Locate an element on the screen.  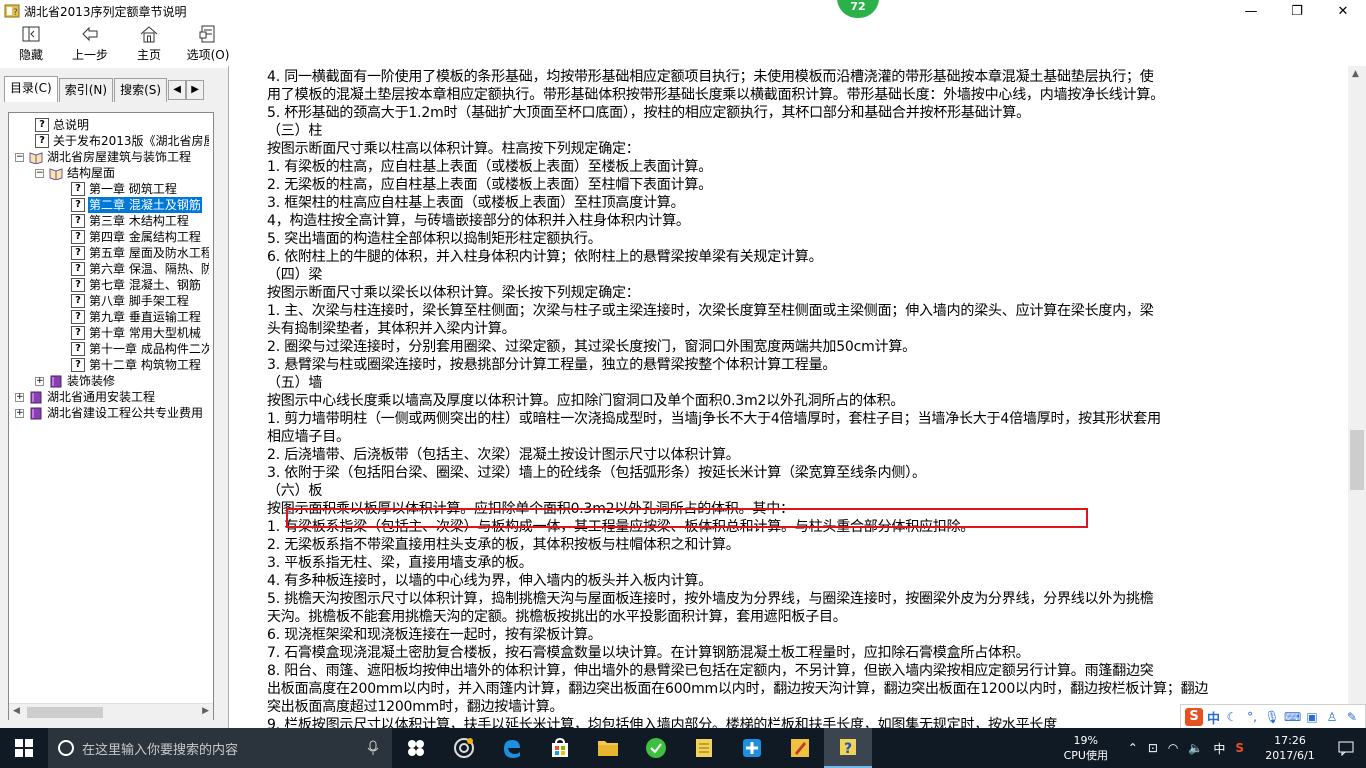
back-button: 上一步 is located at coordinates (90, 44).